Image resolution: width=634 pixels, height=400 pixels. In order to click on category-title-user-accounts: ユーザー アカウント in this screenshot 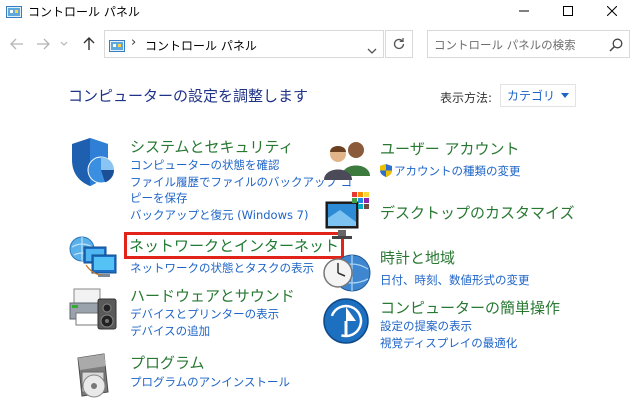, I will do `click(449, 148)`.